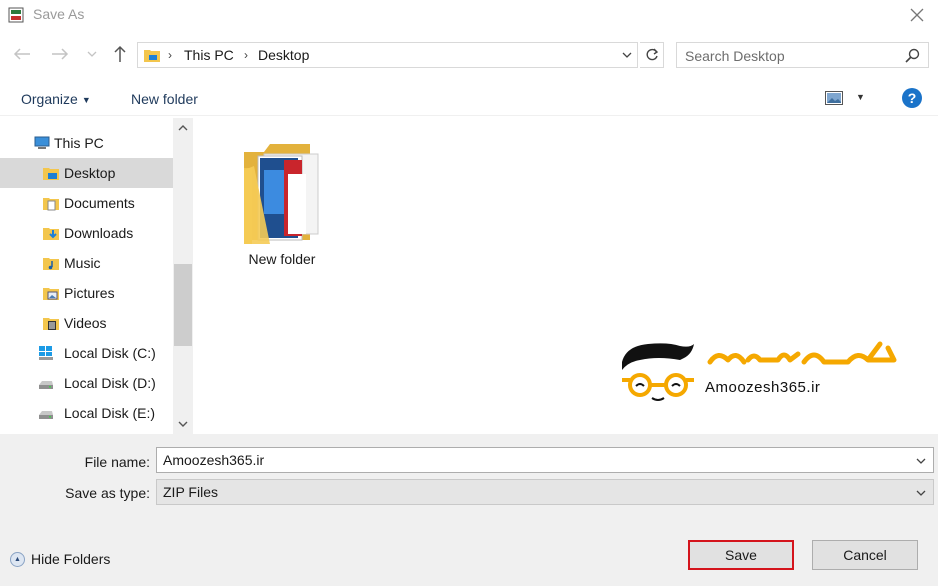 Image resolution: width=938 pixels, height=586 pixels. What do you see at coordinates (469, 15) in the screenshot?
I see `title-bar: Save As` at bounding box center [469, 15].